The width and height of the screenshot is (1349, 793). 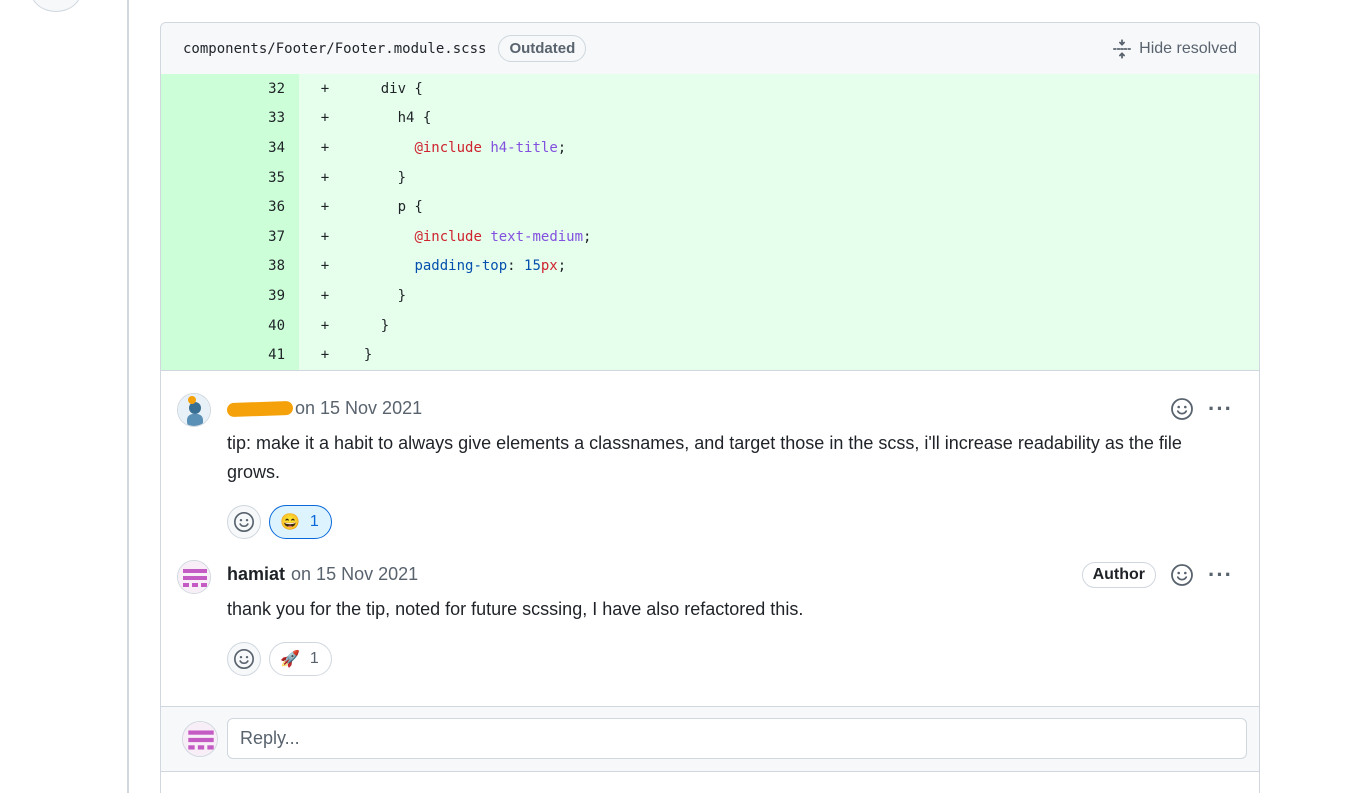 I want to click on code-line-text: @include text-medium;, so click(x=503, y=236).